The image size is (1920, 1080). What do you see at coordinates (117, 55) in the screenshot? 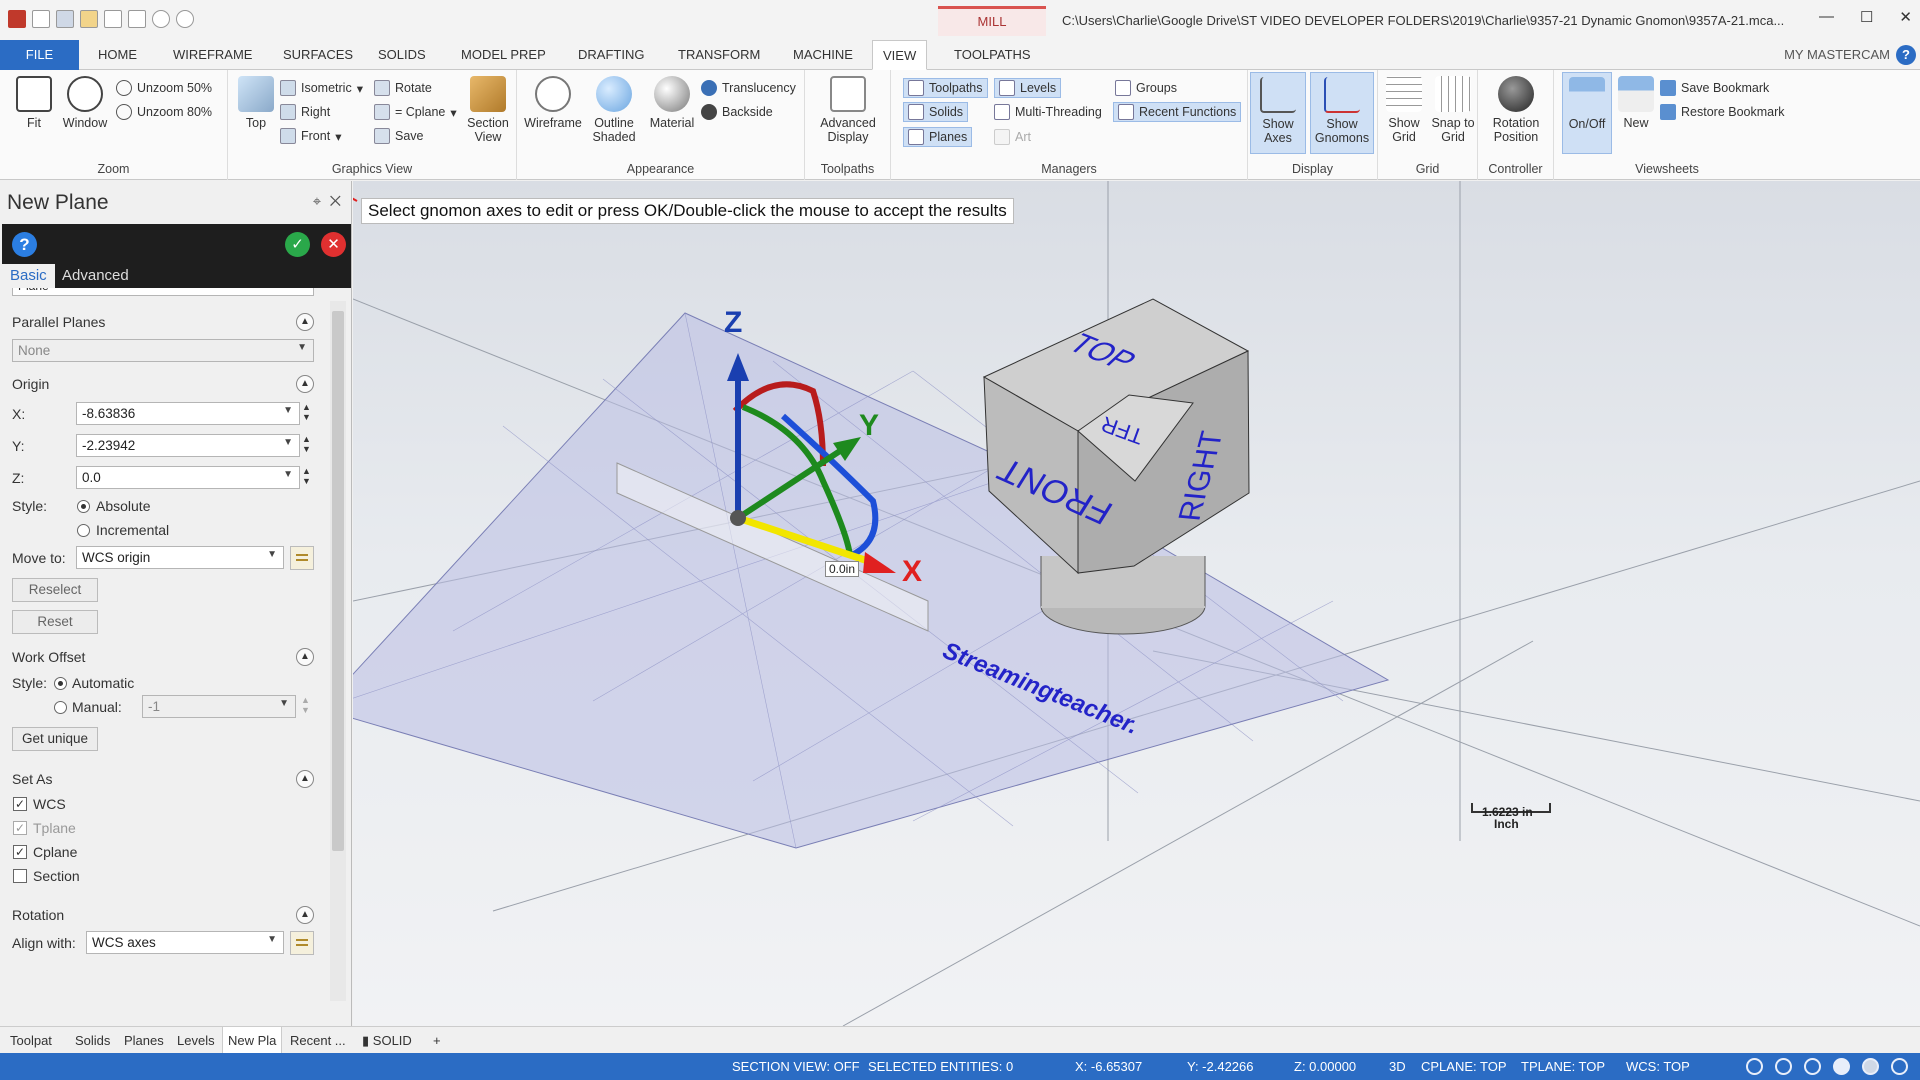
I see `tab-home: HOME` at bounding box center [117, 55].